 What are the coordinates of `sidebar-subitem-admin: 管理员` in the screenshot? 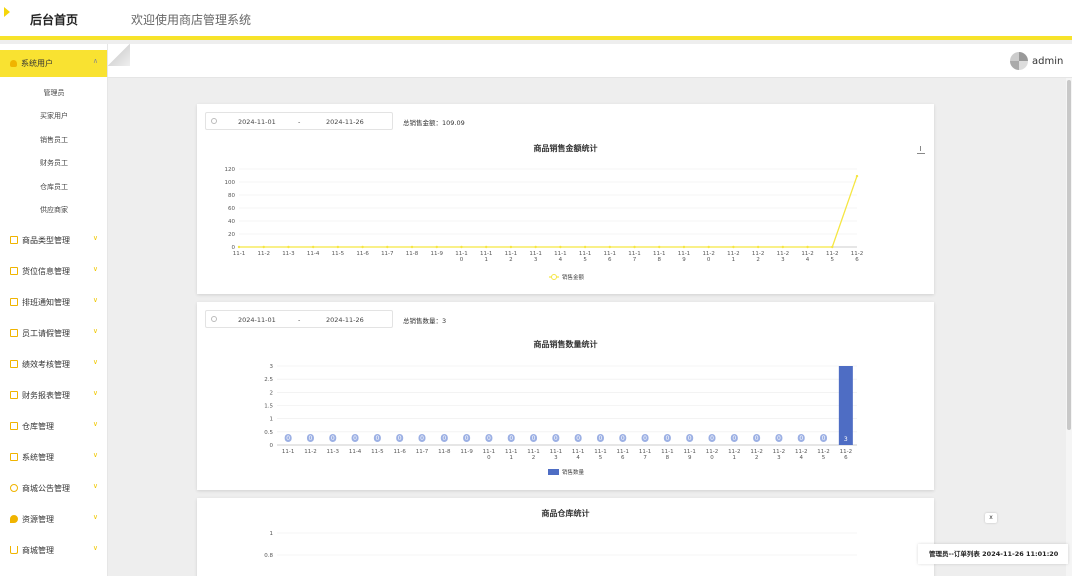 It's located at (53, 93).